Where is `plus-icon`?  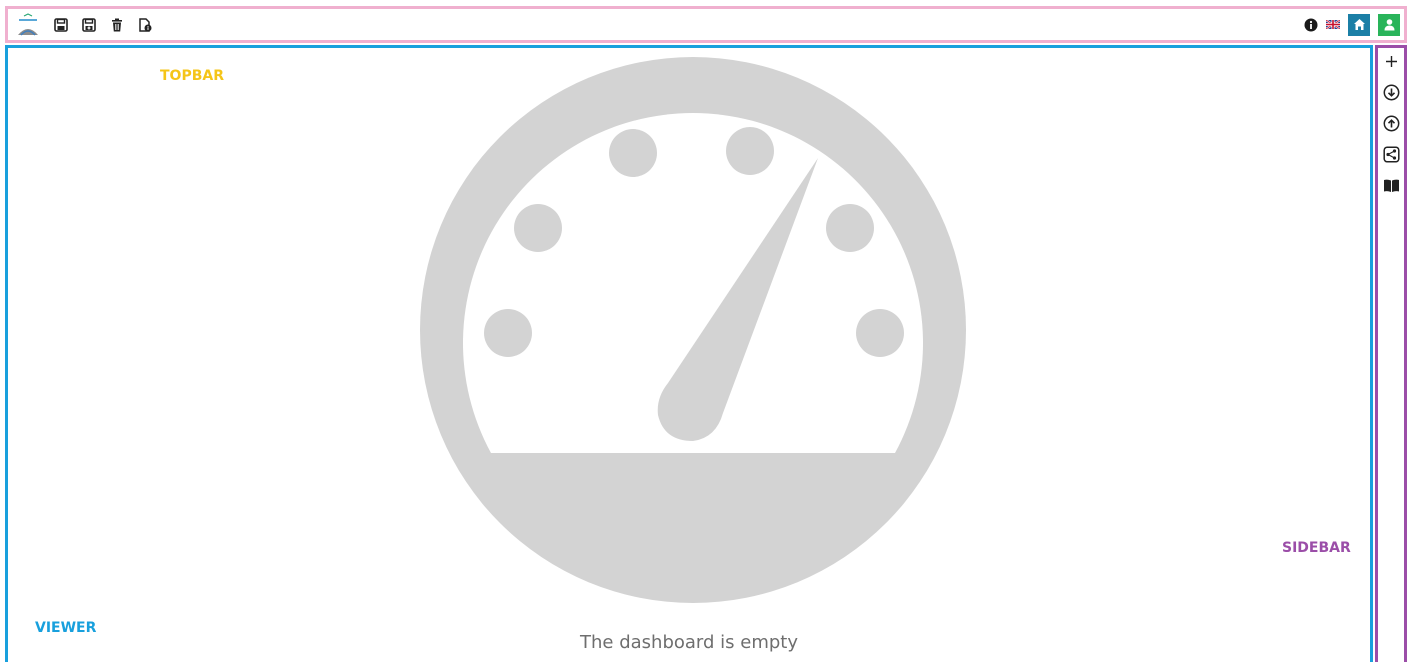
plus-icon is located at coordinates (1391, 61).